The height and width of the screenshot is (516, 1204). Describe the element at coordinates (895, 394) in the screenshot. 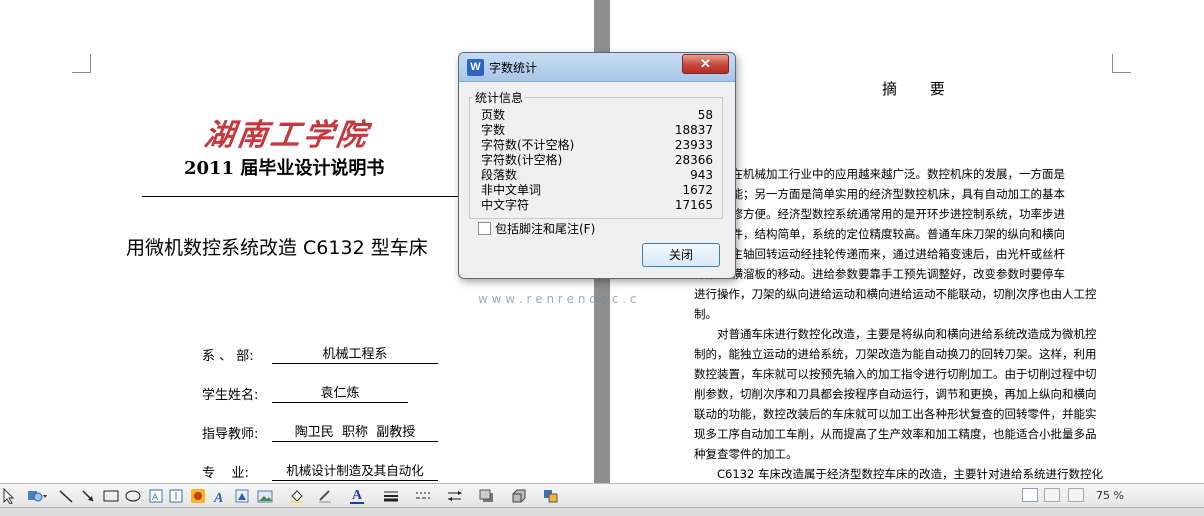

I see `abstract-line: 削参数，切削次序和刀具都会按程序自动运行，调节和更换，再加上纵向和横向` at that location.